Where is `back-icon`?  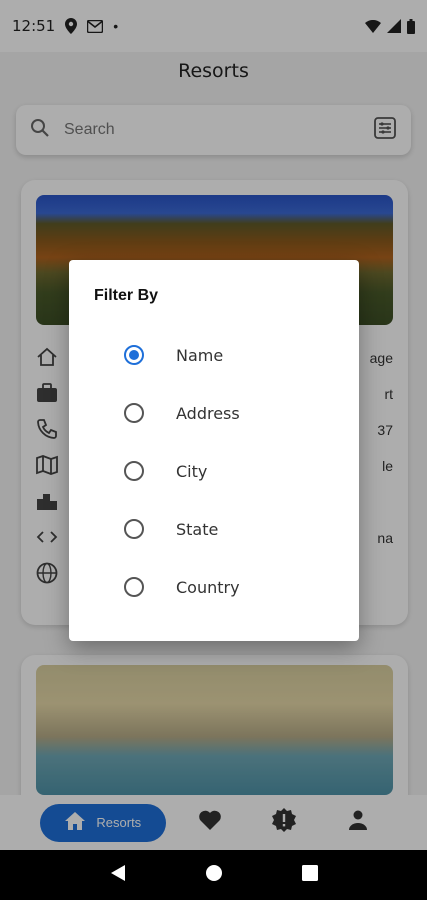
back-icon is located at coordinates (118, 875).